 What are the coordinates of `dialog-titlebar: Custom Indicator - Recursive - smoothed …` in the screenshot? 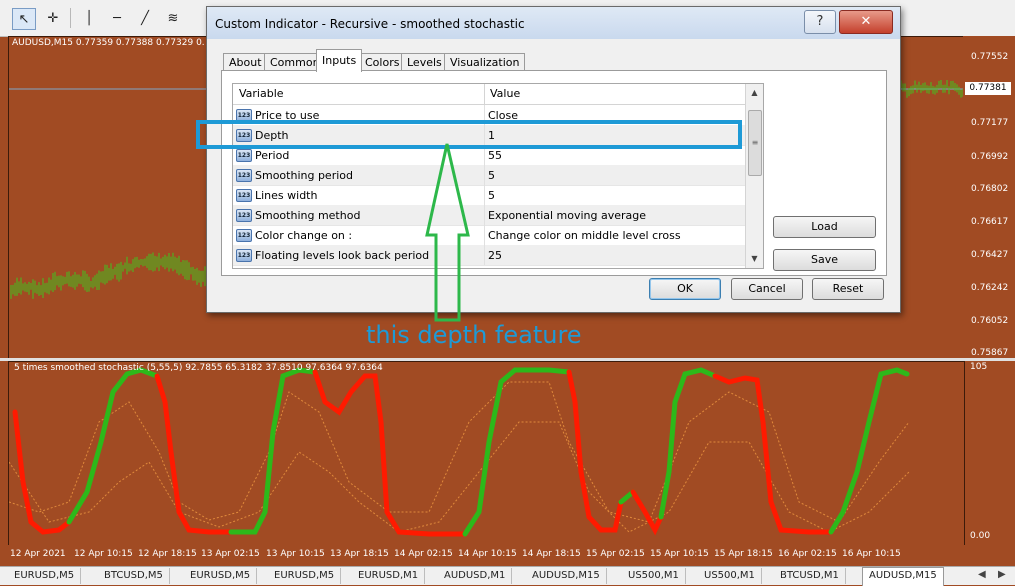 It's located at (553, 23).